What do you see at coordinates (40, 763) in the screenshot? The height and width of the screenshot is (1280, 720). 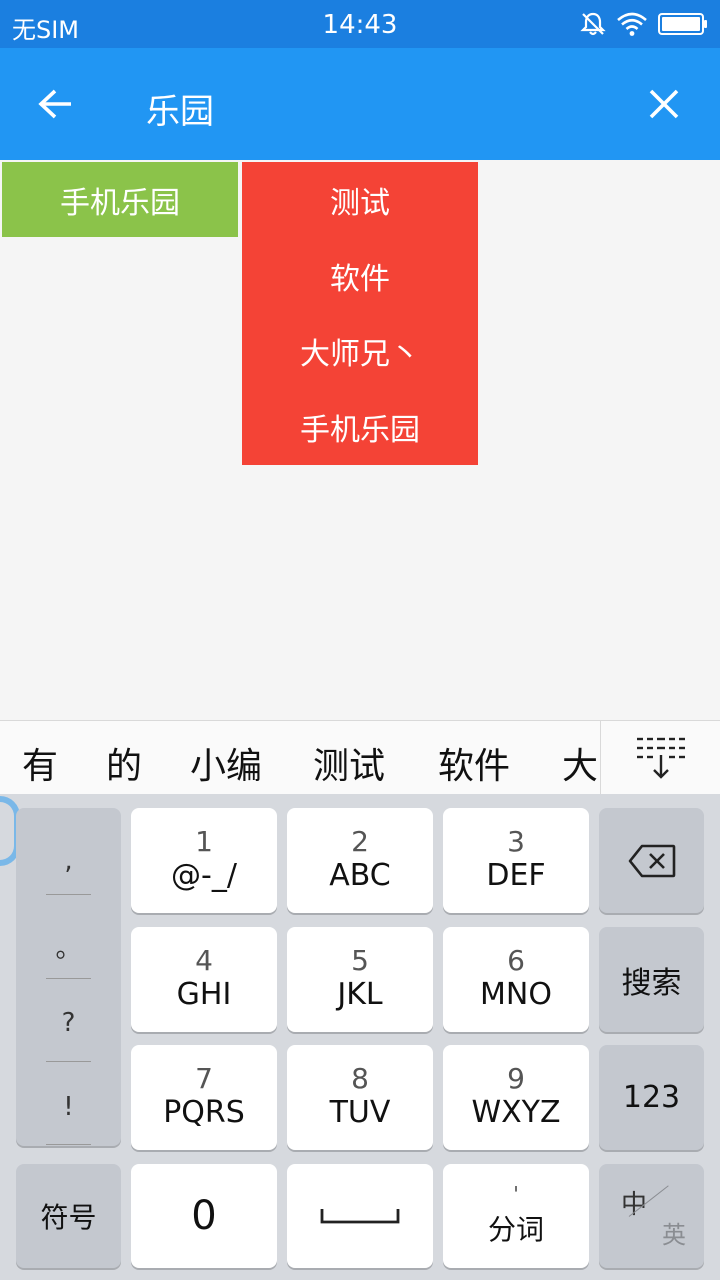 I see `candidate-word: 有` at bounding box center [40, 763].